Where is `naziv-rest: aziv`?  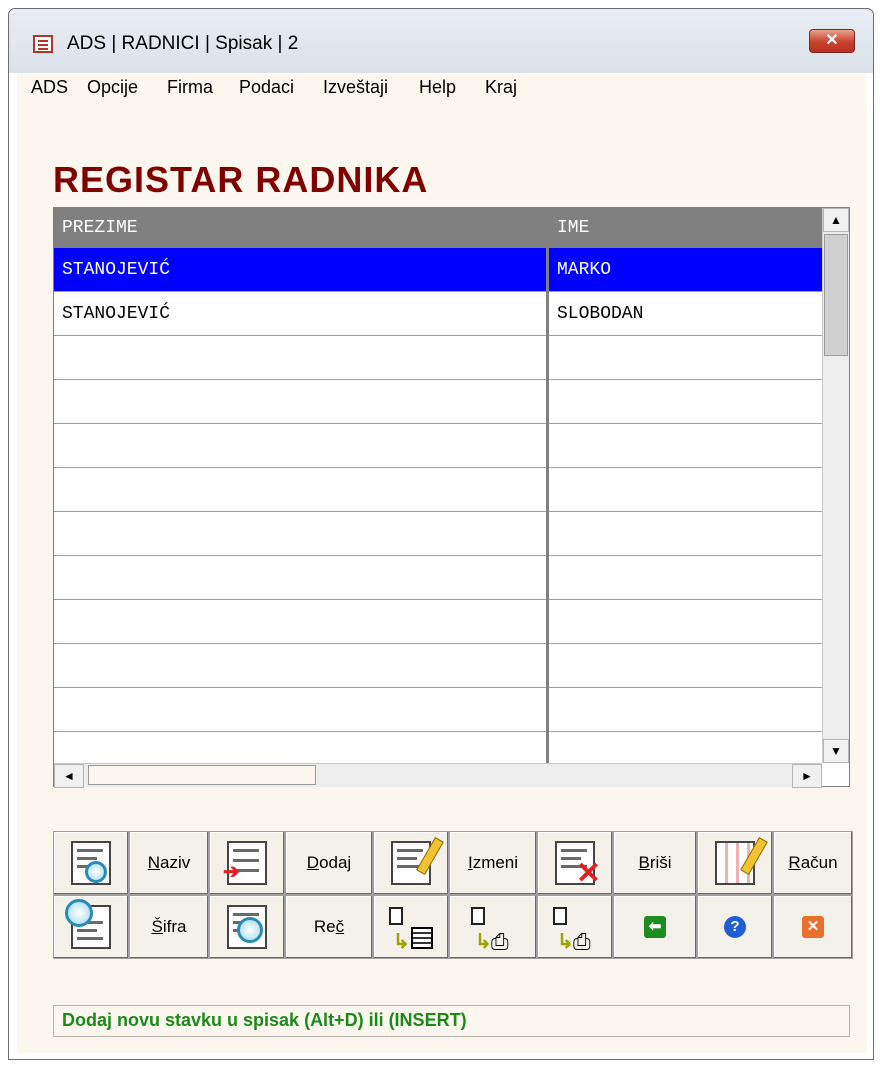 naziv-rest: aziv is located at coordinates (175, 862).